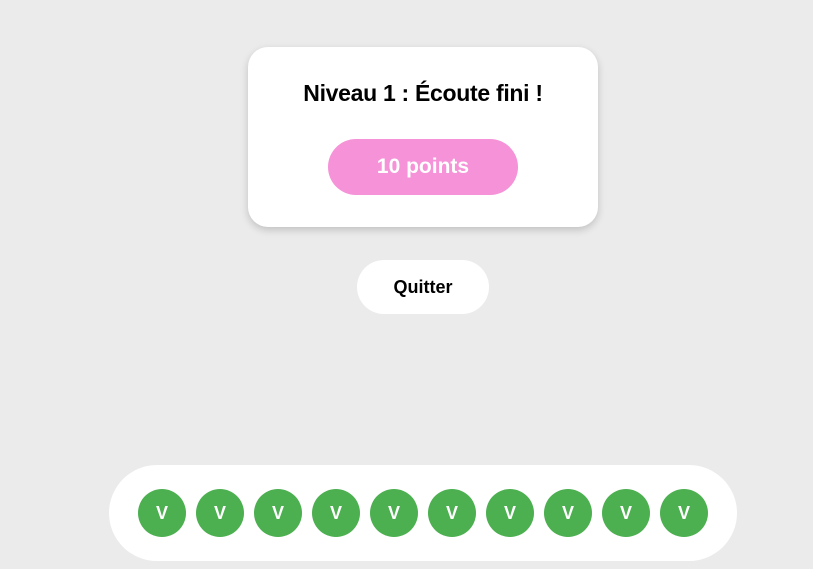 Image resolution: width=813 pixels, height=569 pixels. Describe the element at coordinates (510, 513) in the screenshot. I see `progress-mark-7: V` at that location.